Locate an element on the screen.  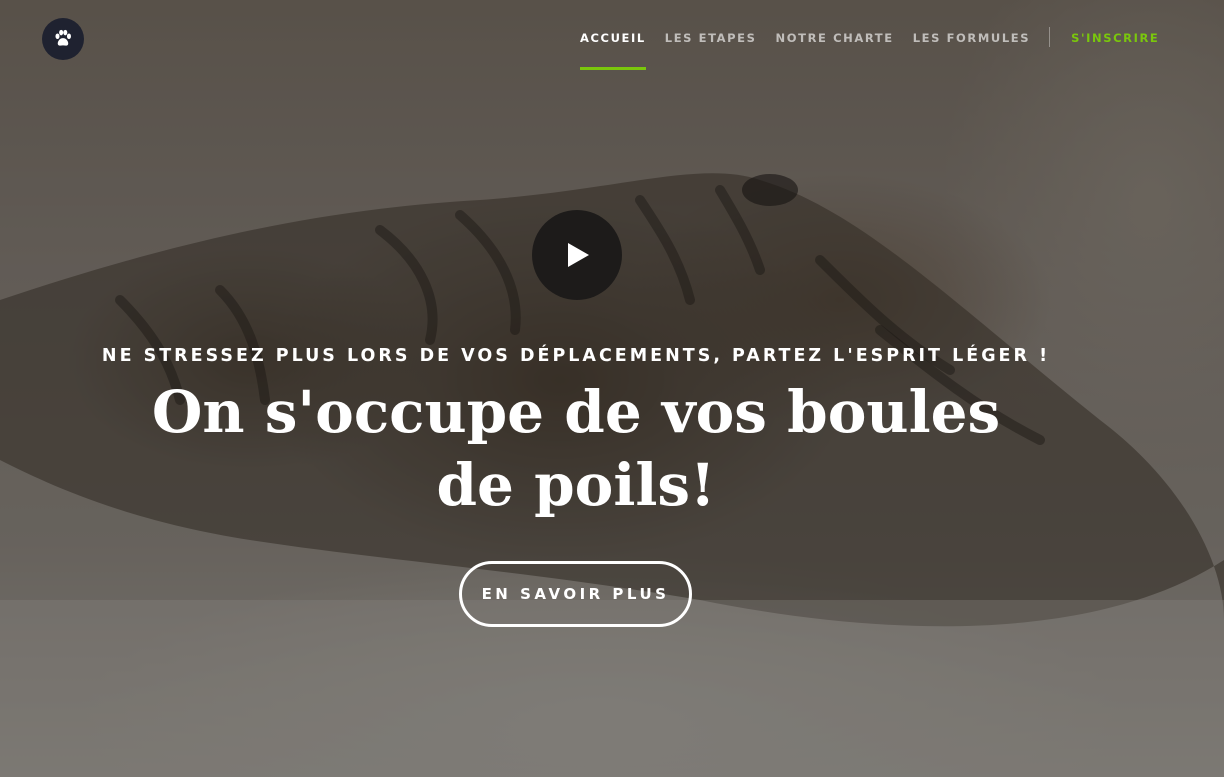
paw-icon is located at coordinates (63, 37).